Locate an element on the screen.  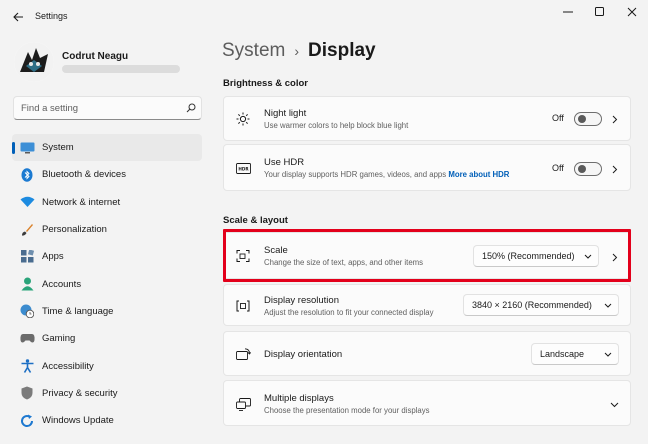
sidebar-item-accessibility: Accessibility is located at coordinates (107, 365).